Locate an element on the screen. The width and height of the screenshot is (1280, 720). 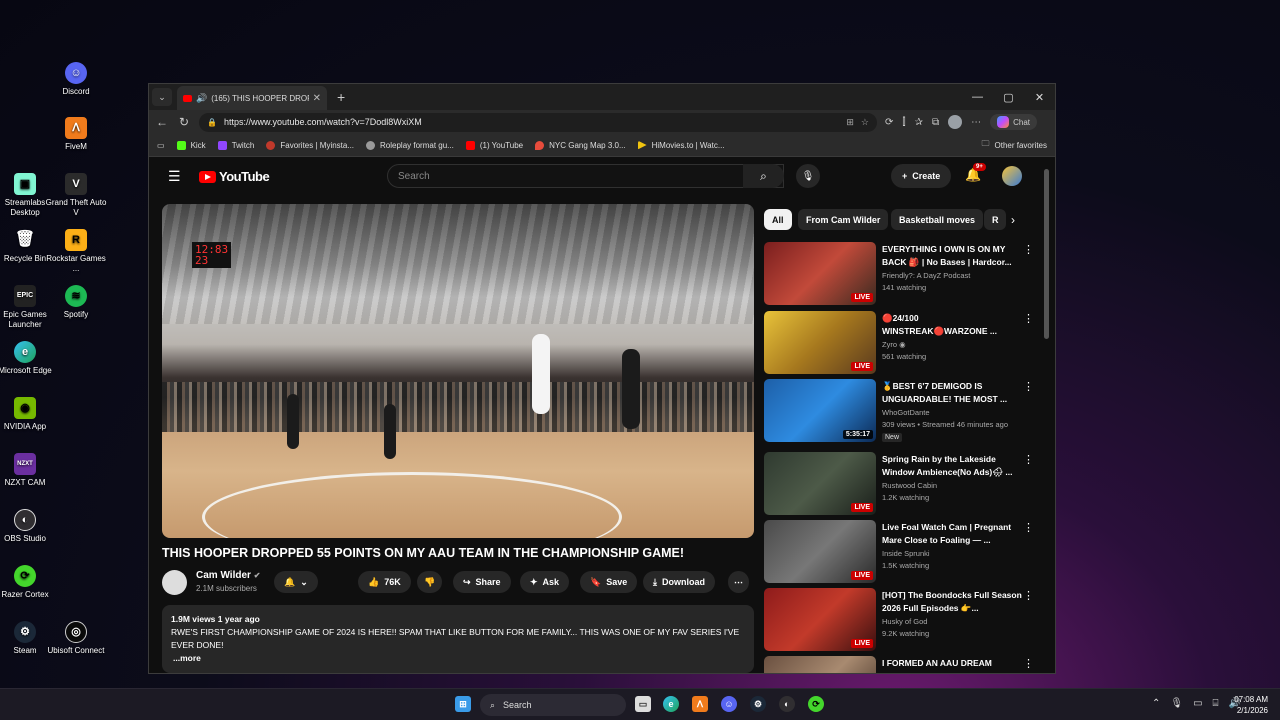
chevron-up-icon: ⌃ is located at coordinates (1156, 703).